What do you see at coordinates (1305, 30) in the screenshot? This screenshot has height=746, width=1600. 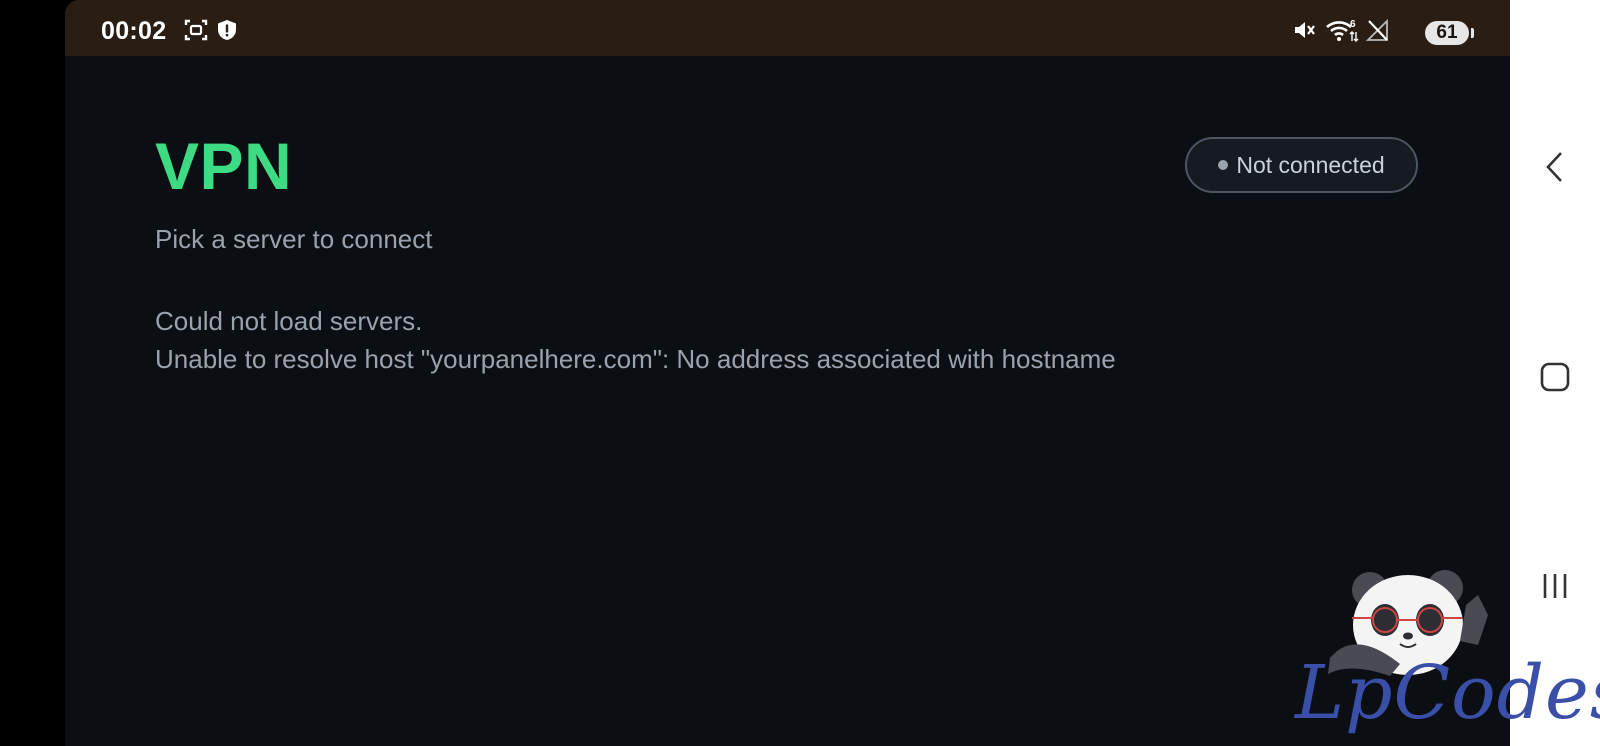 I see `mute-icon` at bounding box center [1305, 30].